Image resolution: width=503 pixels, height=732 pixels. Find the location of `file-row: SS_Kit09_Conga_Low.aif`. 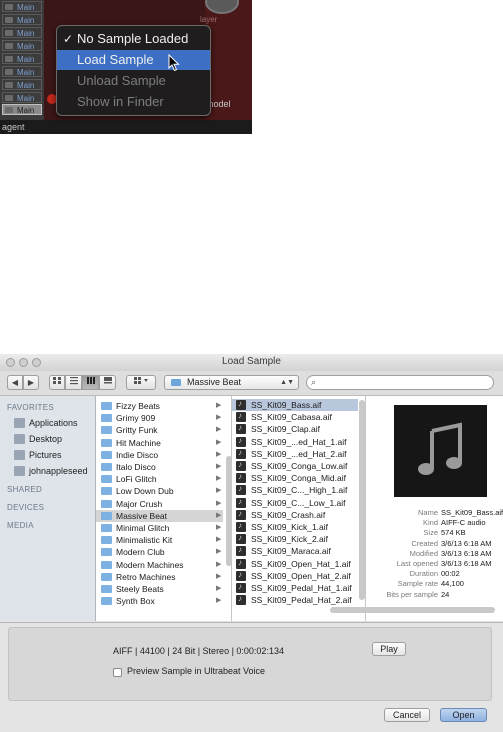

file-row: SS_Kit09_Conga_Low.aif is located at coordinates (295, 466).